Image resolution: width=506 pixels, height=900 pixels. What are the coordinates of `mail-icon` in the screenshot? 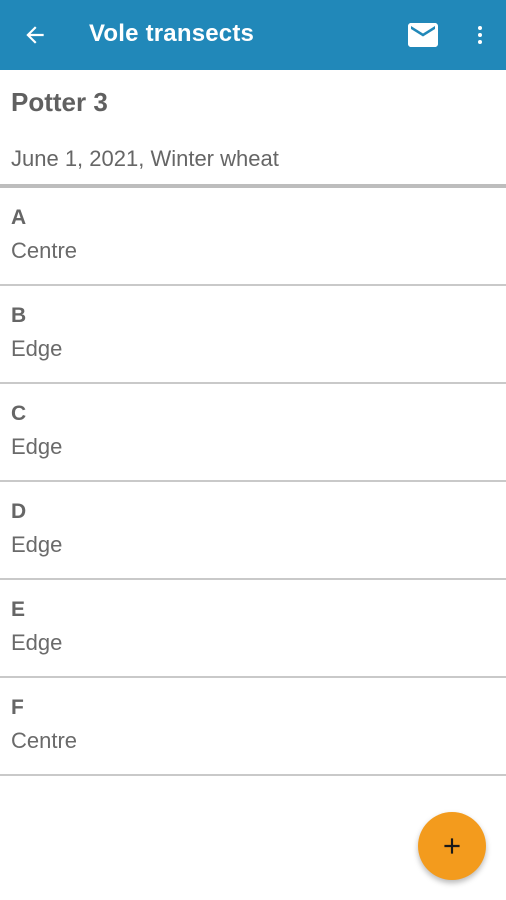 It's located at (423, 35).